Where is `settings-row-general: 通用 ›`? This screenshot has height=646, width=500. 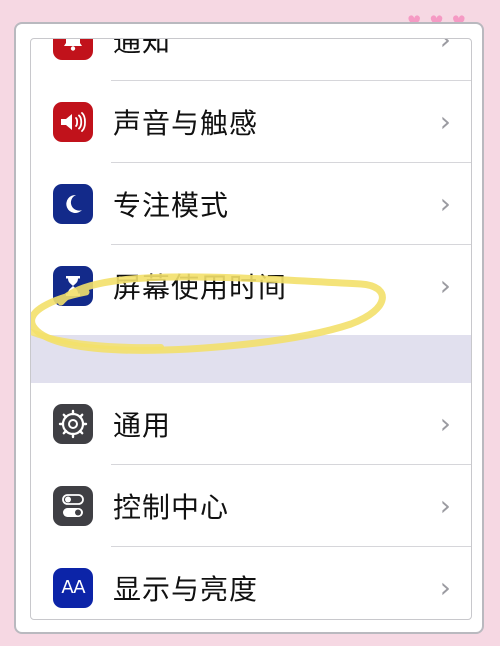
settings-row-general: 通用 › is located at coordinates (251, 423).